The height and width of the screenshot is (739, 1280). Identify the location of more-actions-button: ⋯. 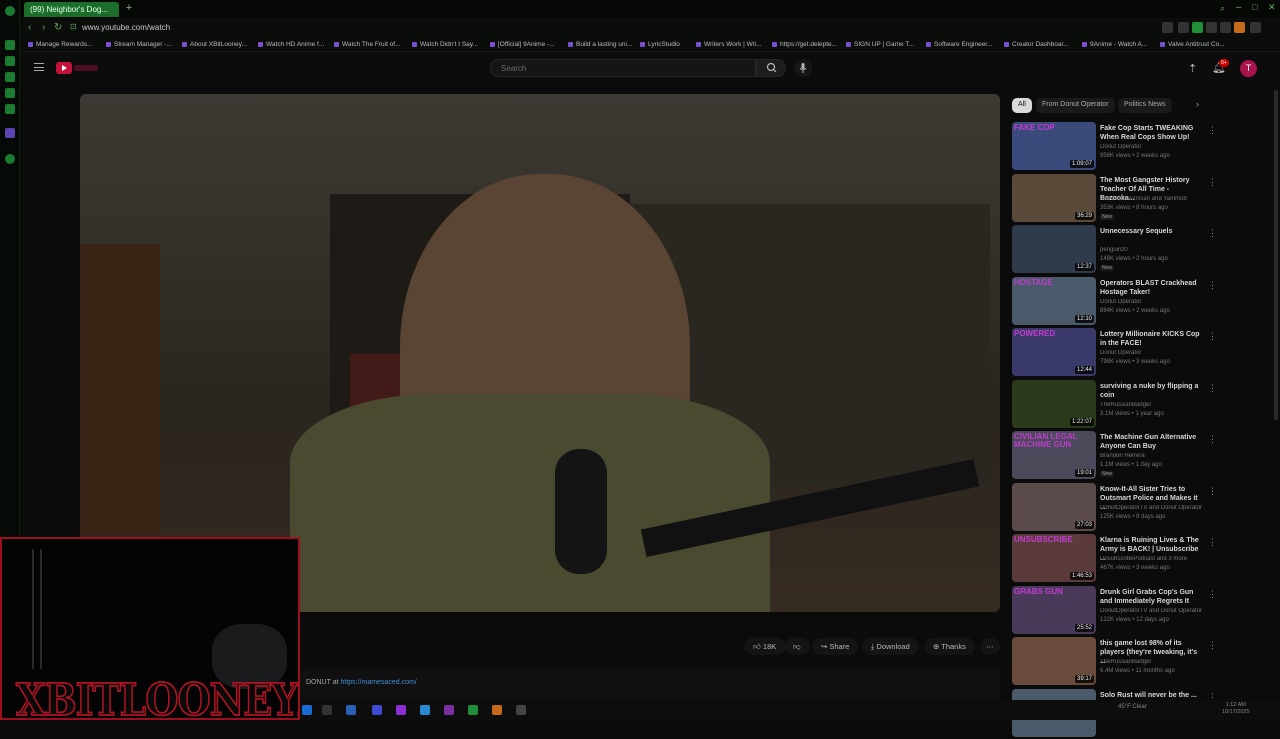
(990, 646).